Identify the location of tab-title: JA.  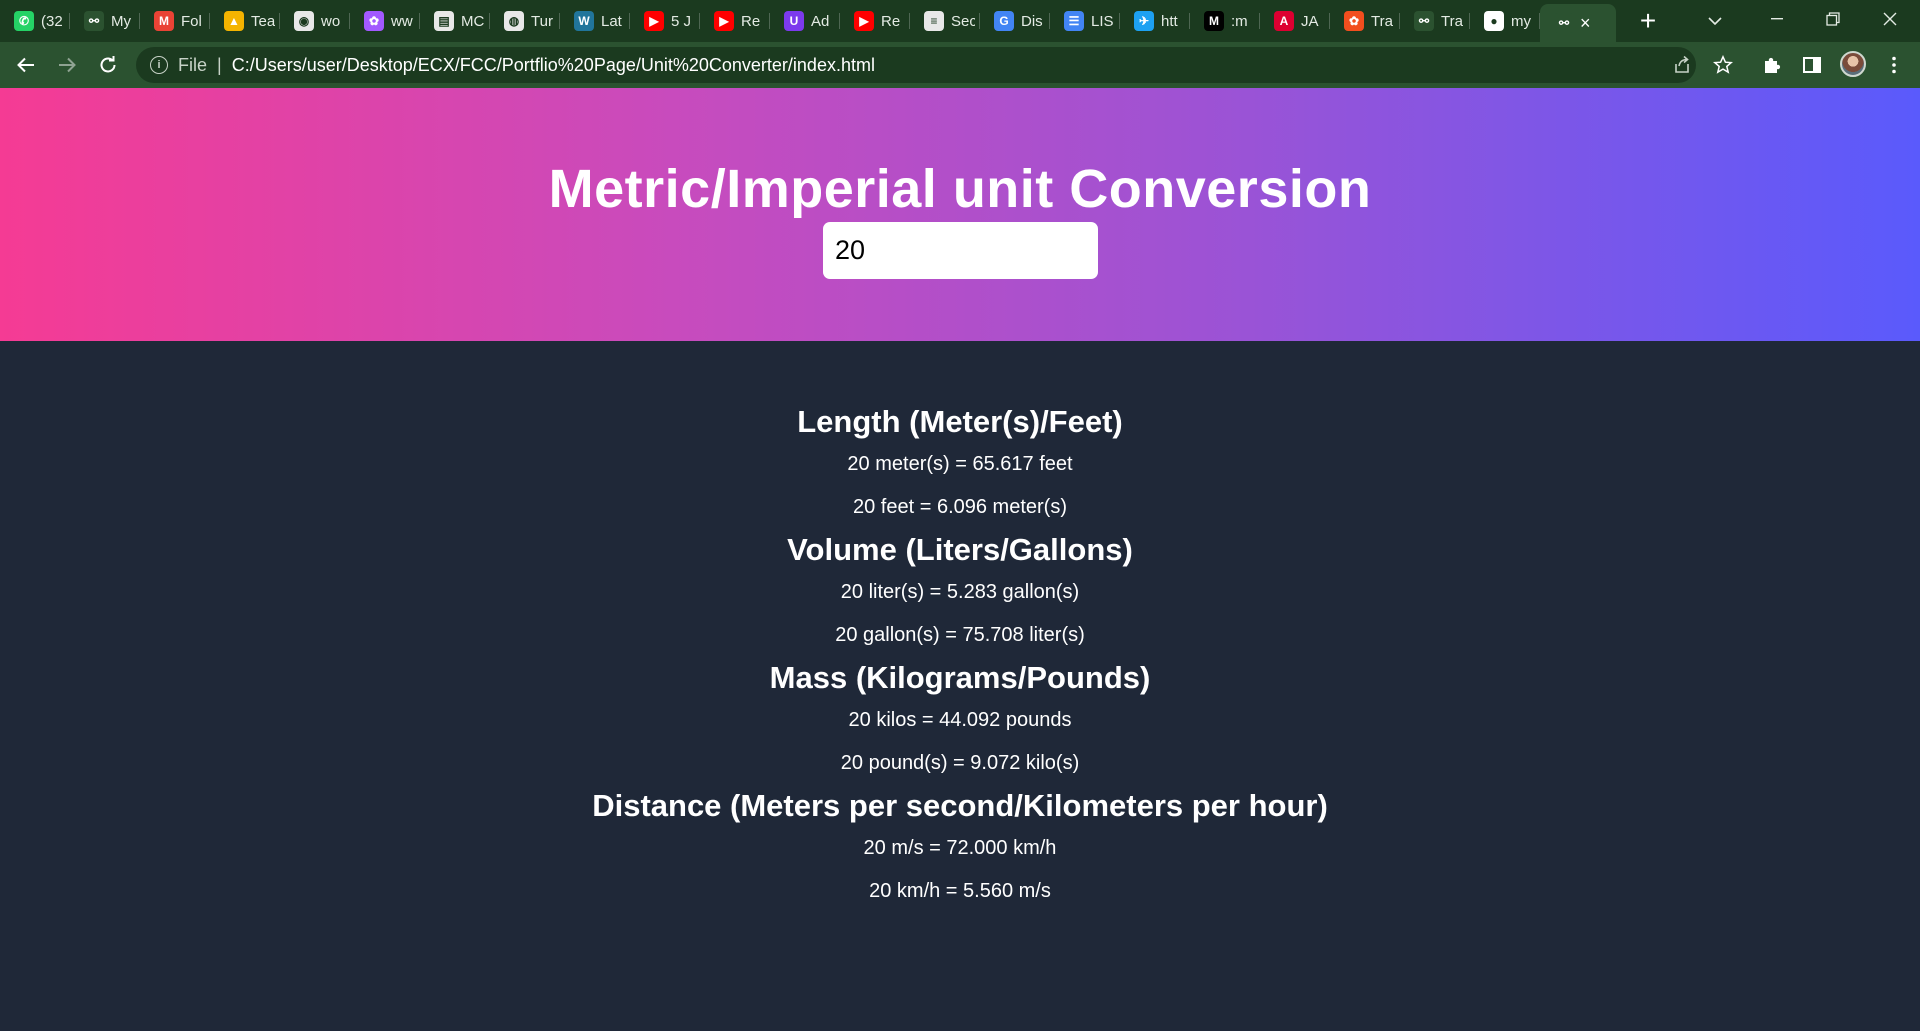
(1310, 21).